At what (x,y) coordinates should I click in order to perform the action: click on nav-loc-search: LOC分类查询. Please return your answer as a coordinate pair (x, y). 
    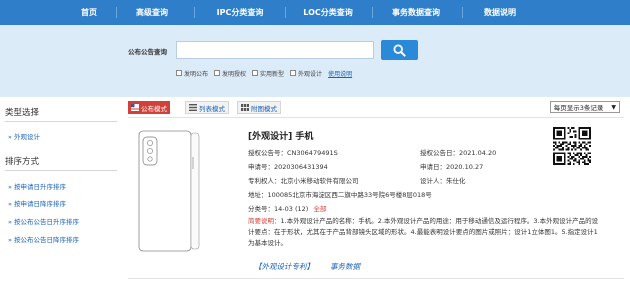
    Looking at the image, I should click on (328, 12).